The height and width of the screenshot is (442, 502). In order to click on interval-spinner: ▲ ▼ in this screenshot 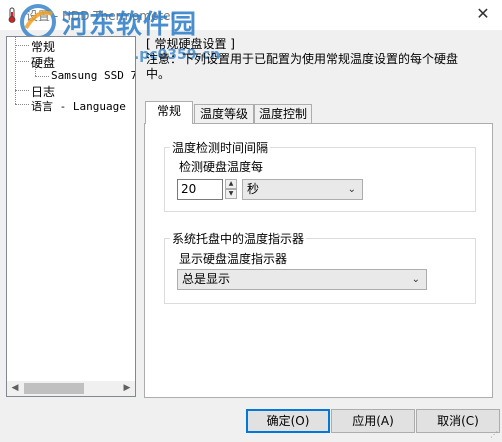, I will do `click(231, 189)`.